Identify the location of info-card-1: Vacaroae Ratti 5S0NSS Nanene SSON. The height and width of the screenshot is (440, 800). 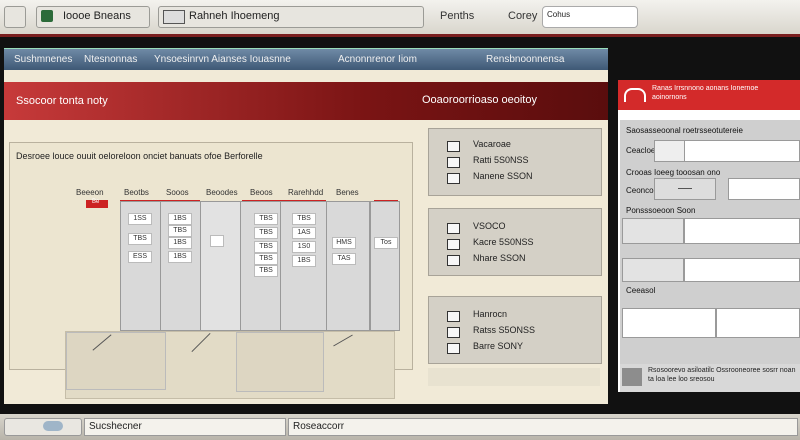
(515, 162).